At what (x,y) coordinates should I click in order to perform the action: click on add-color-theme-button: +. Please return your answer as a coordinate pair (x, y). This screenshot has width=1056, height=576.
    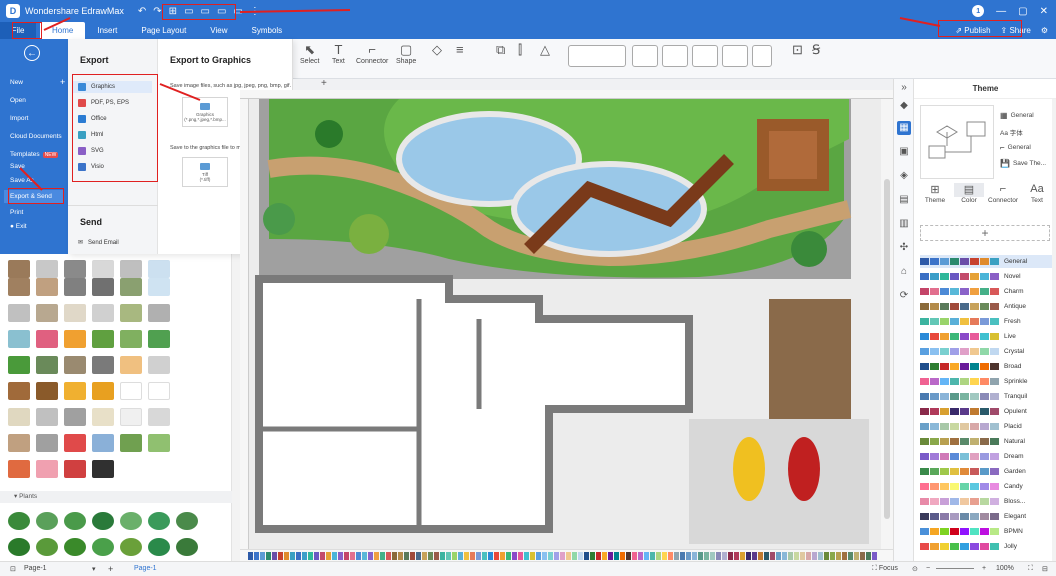
    Looking at the image, I should click on (985, 233).